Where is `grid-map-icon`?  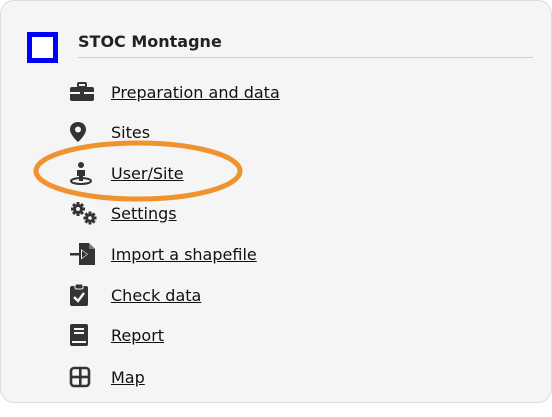
grid-map-icon is located at coordinates (84, 377).